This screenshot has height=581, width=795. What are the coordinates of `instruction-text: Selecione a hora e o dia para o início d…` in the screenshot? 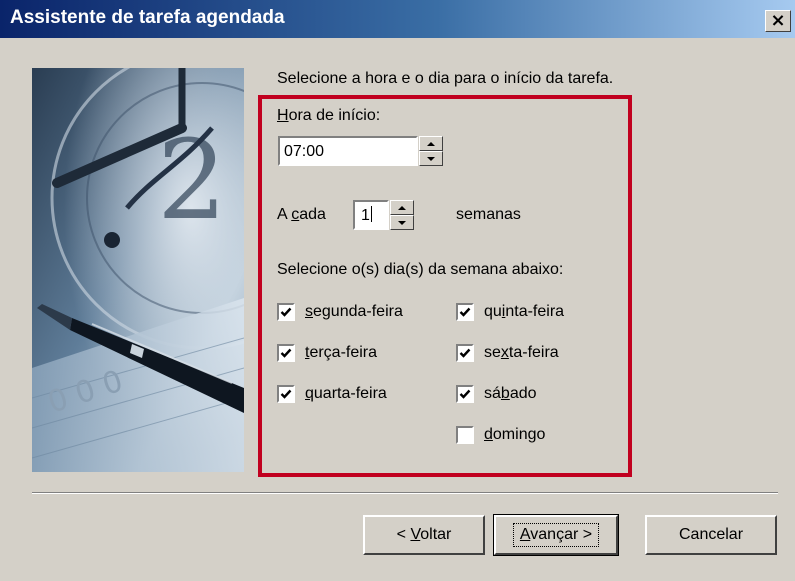 It's located at (445, 78).